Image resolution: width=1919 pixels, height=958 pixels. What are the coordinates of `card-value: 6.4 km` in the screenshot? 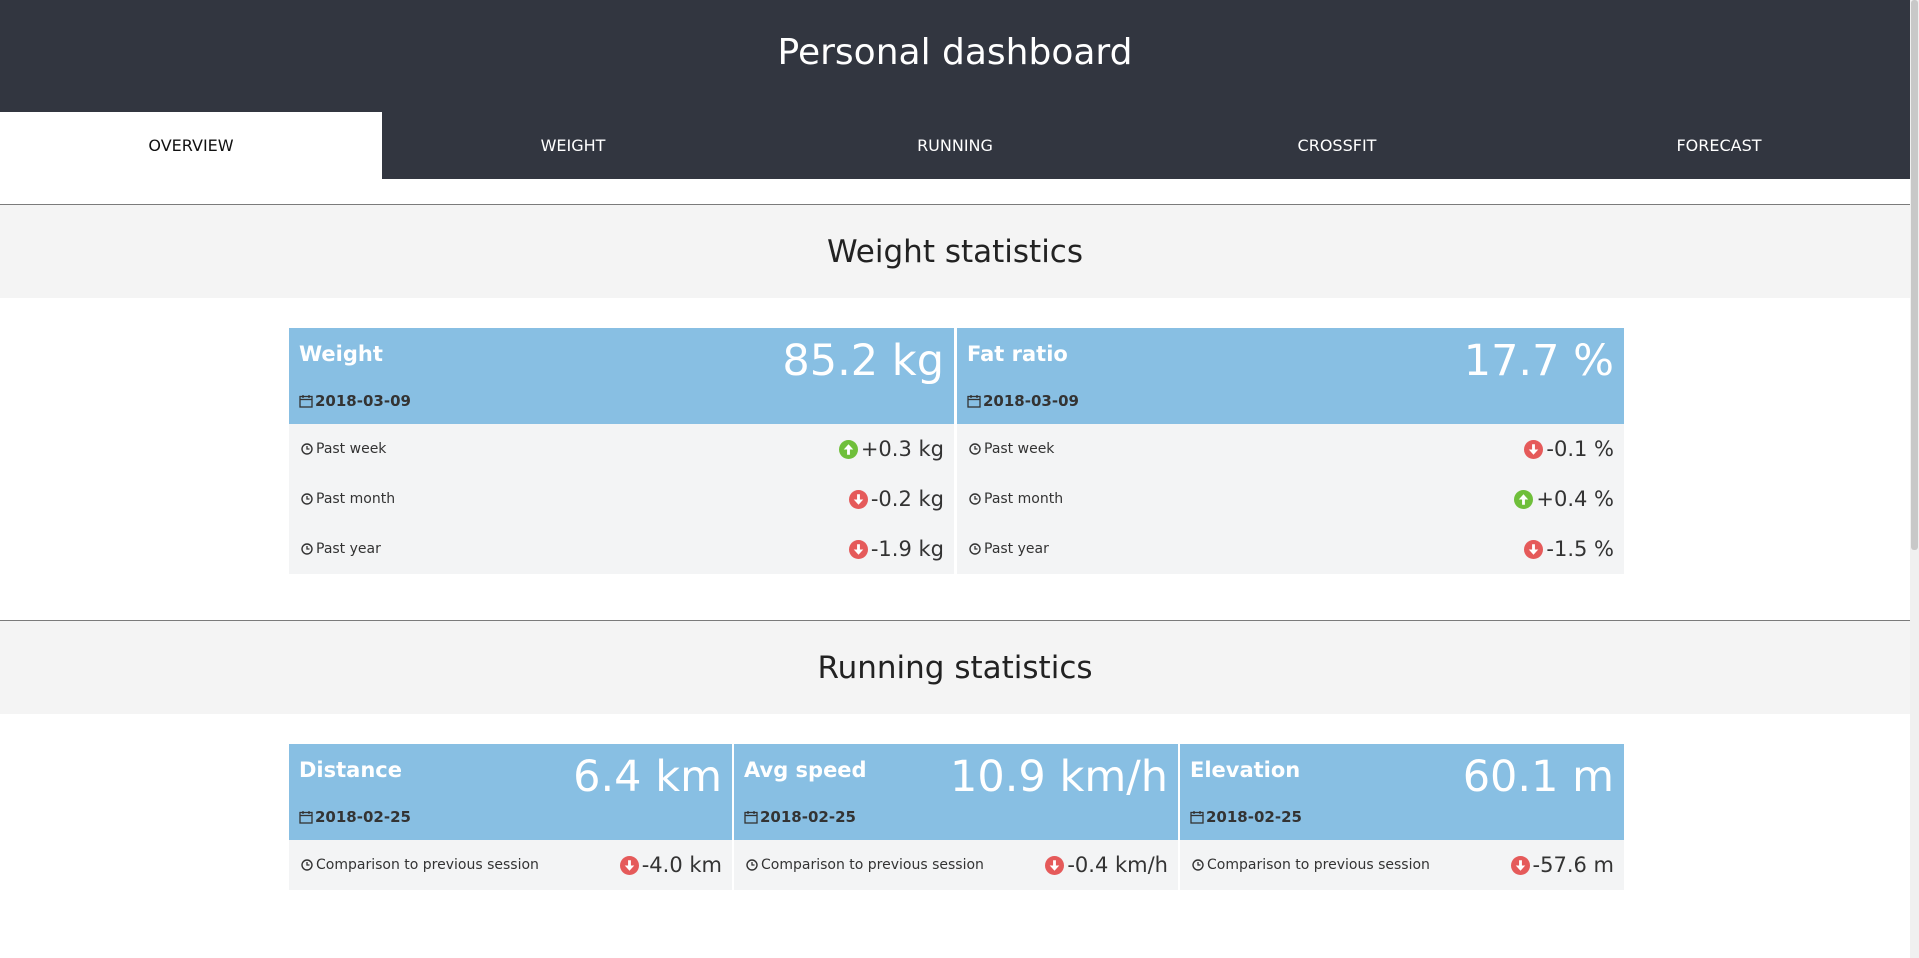 It's located at (647, 777).